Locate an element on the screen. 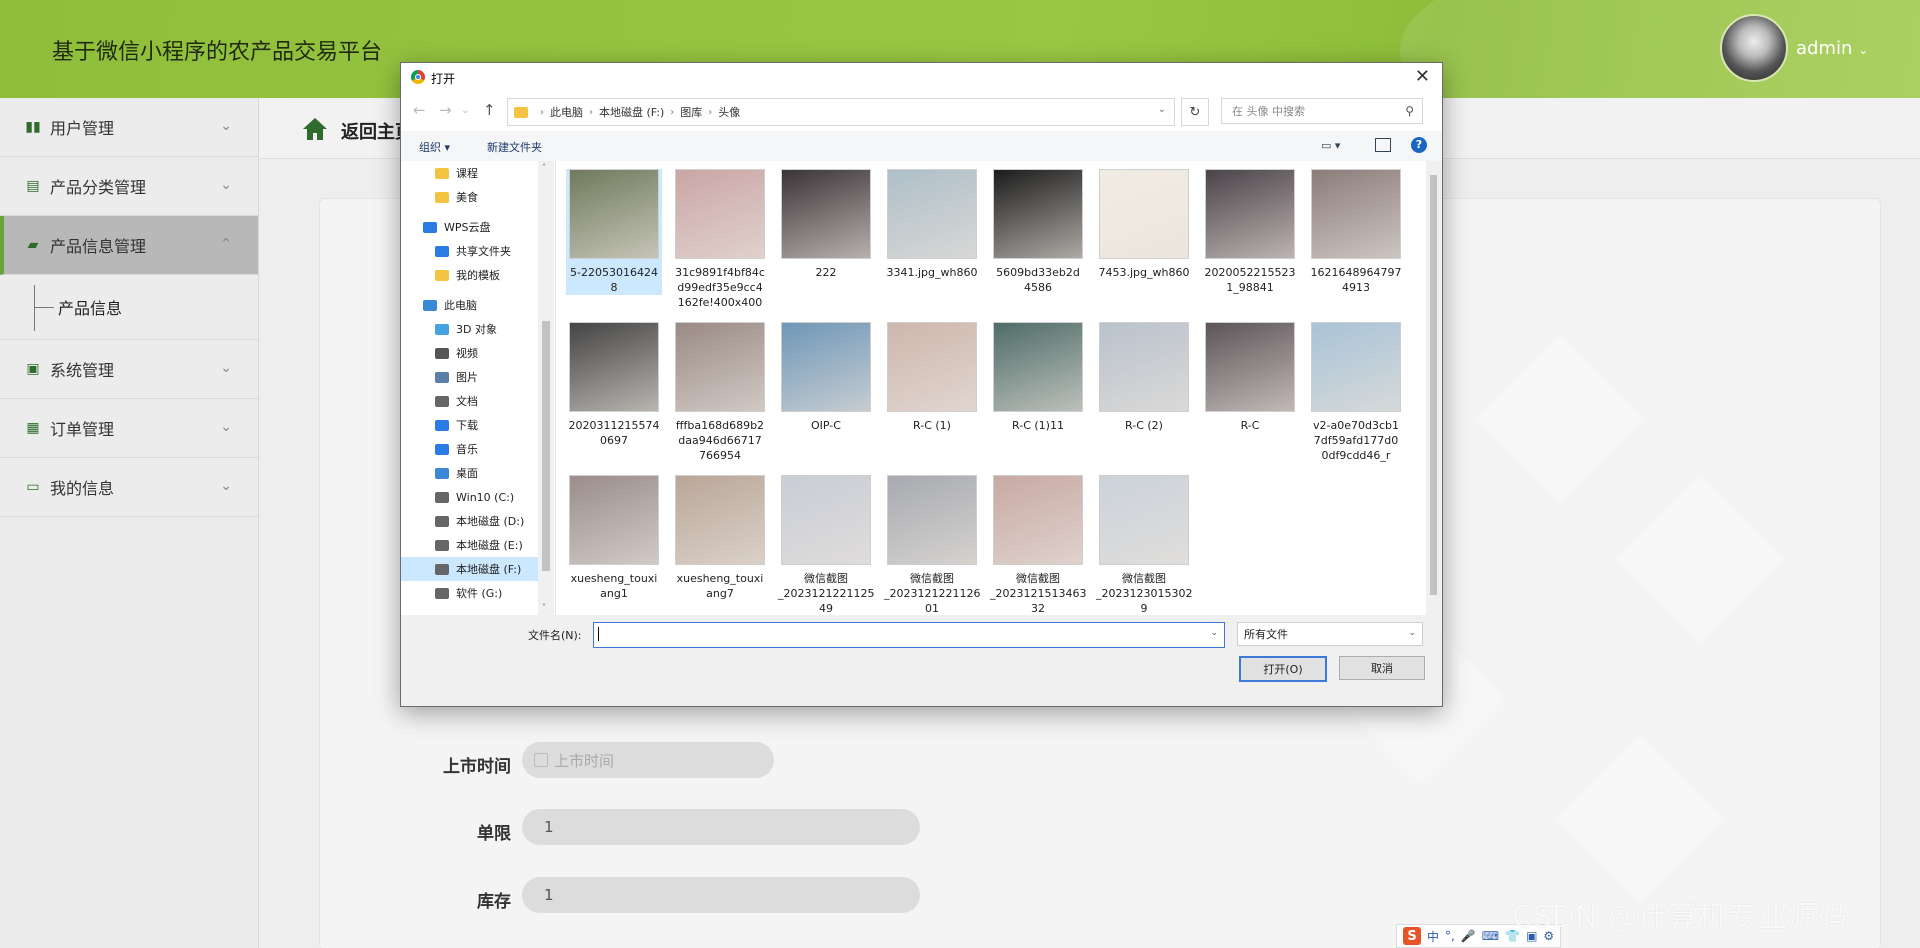 This screenshot has width=1920, height=948. back-arrow-icon: ← is located at coordinates (419, 110).